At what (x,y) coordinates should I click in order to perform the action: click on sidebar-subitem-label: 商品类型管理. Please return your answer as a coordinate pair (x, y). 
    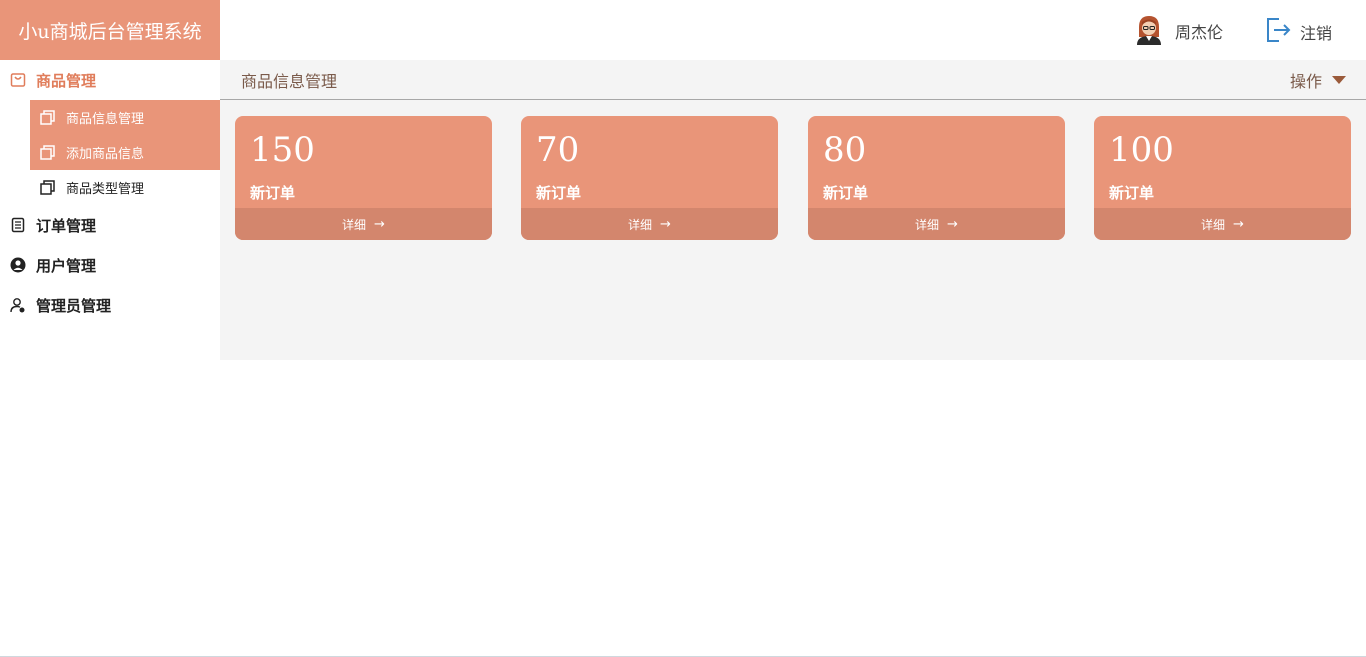
    Looking at the image, I should click on (105, 189).